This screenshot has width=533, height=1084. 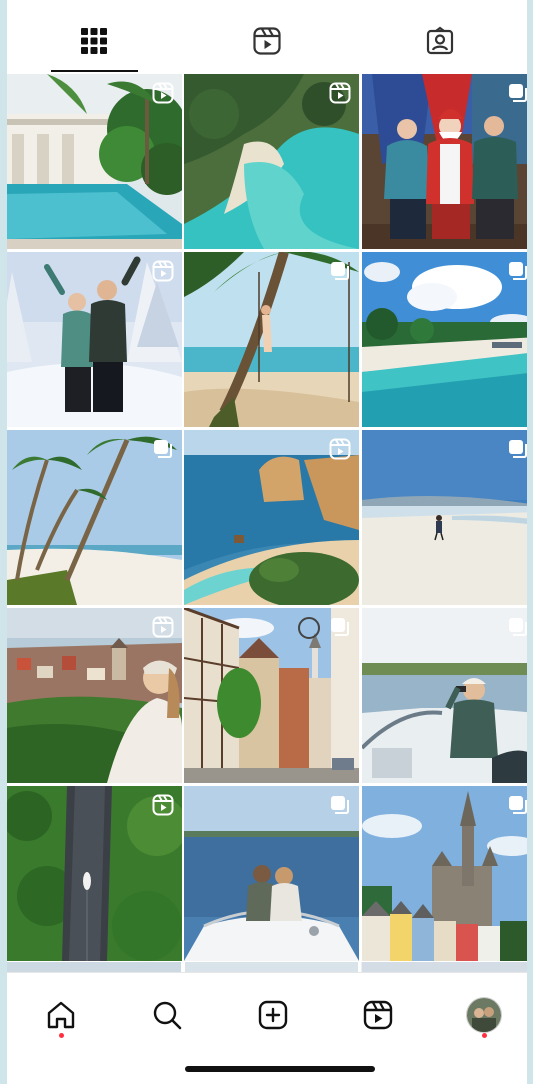 I want to click on grid-icon, so click(x=93, y=41).